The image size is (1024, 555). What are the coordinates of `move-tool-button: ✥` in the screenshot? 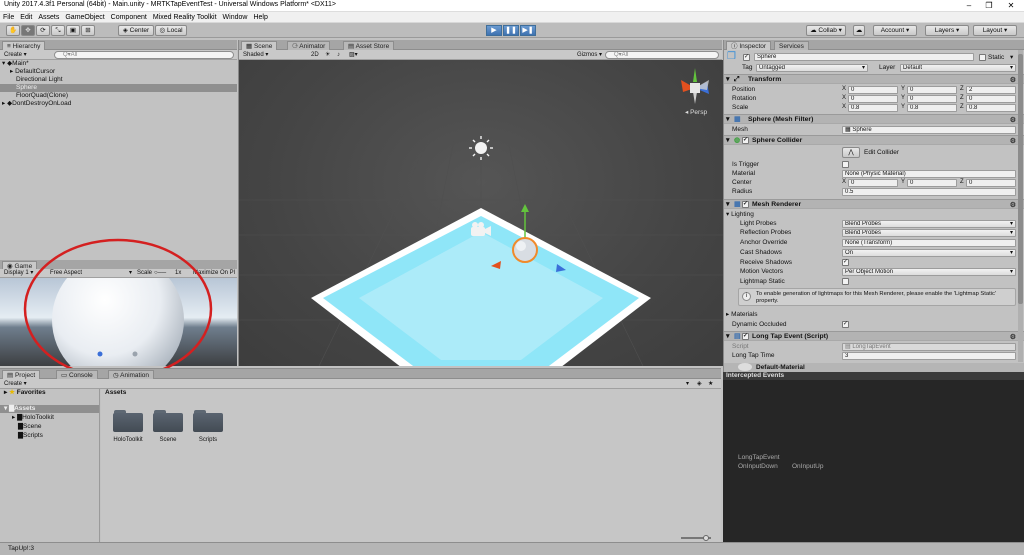 It's located at (28, 30).